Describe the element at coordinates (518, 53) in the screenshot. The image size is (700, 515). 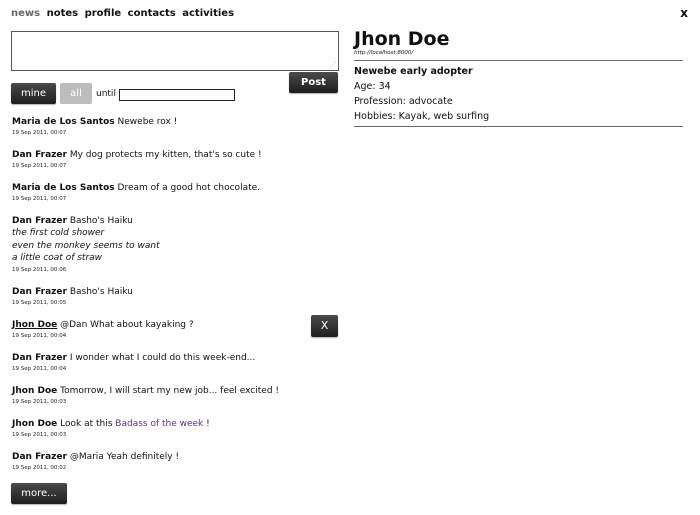
I see `profile-url: http://localhost:8000/` at that location.